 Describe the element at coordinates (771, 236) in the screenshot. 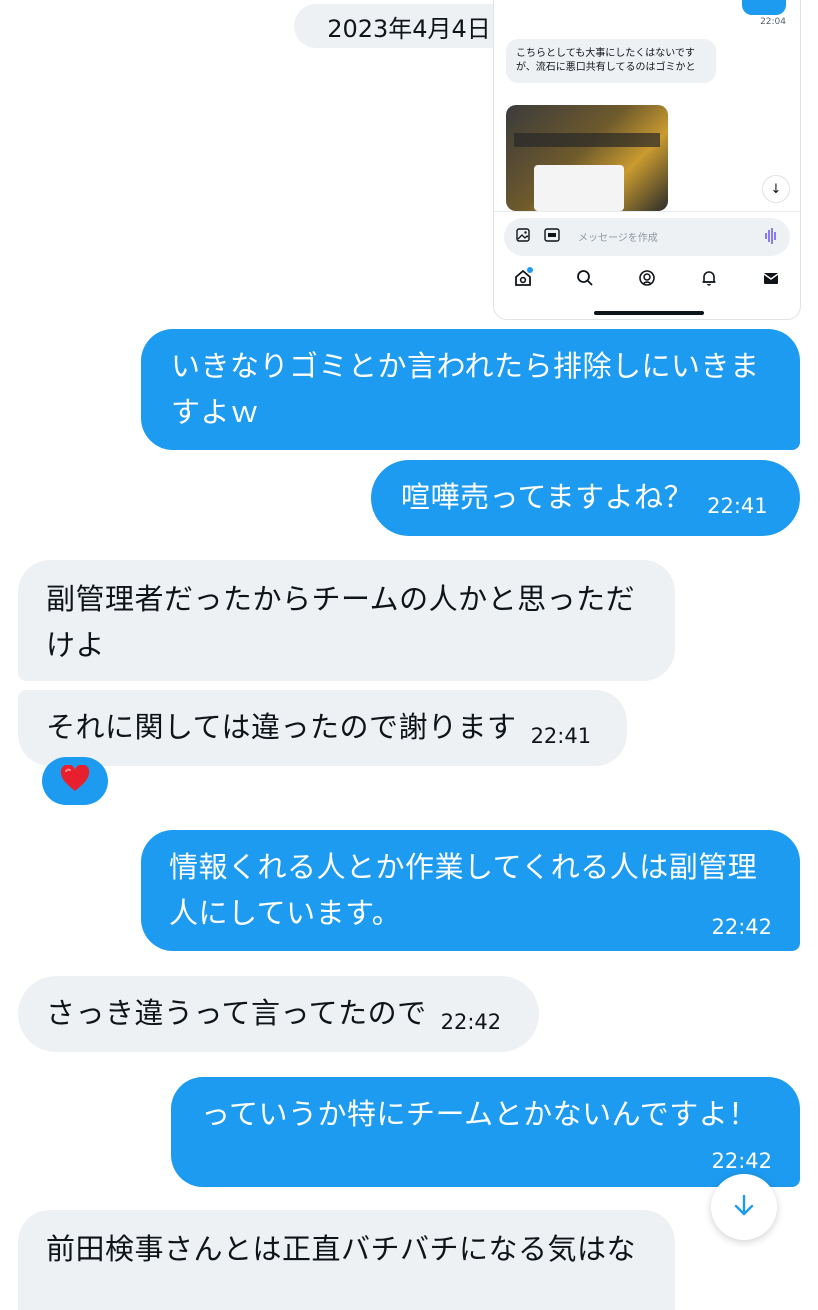

I see `mini-voice-icon` at that location.